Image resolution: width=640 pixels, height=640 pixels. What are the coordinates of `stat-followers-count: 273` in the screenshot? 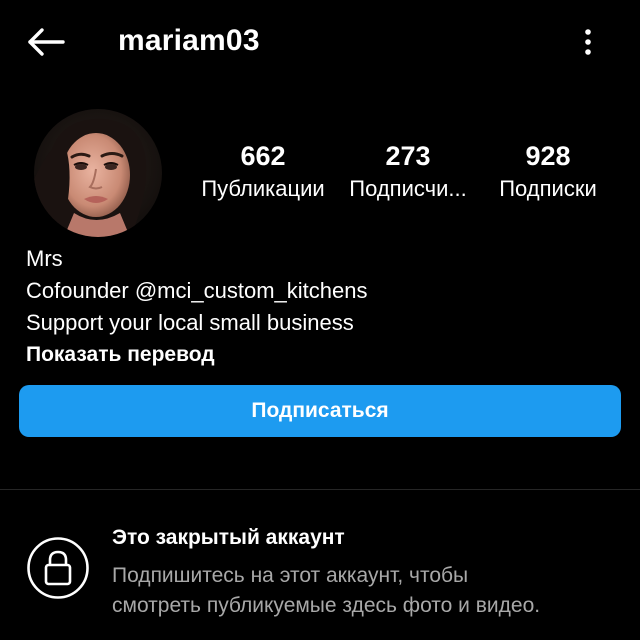 It's located at (408, 156).